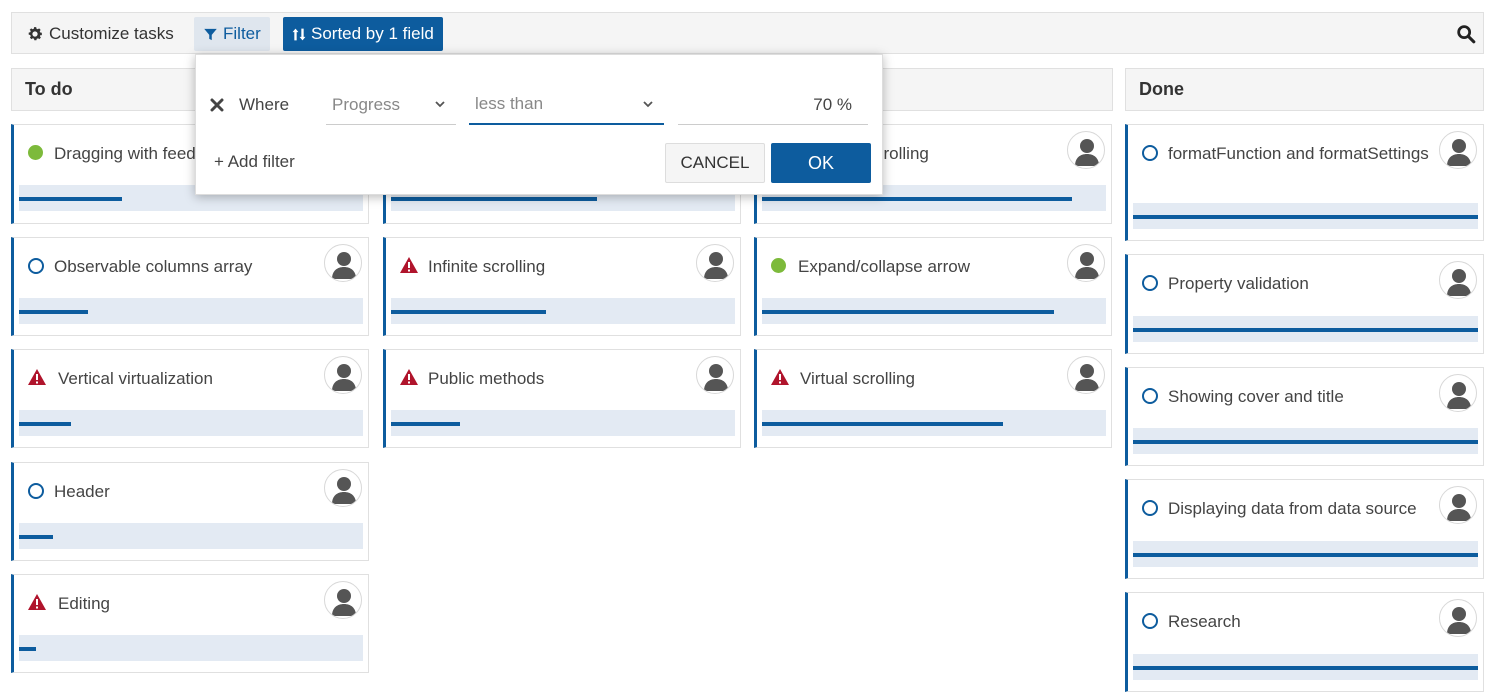 This screenshot has width=1485, height=694. I want to click on task-title: Displaying data from data source, so click(1292, 508).